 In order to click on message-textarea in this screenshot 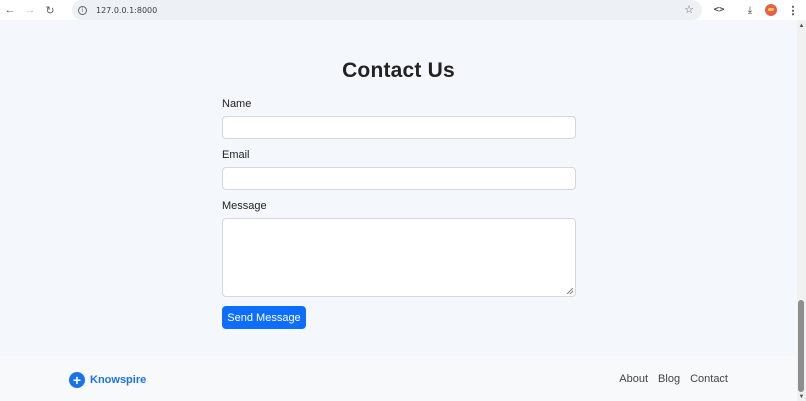, I will do `click(399, 257)`.